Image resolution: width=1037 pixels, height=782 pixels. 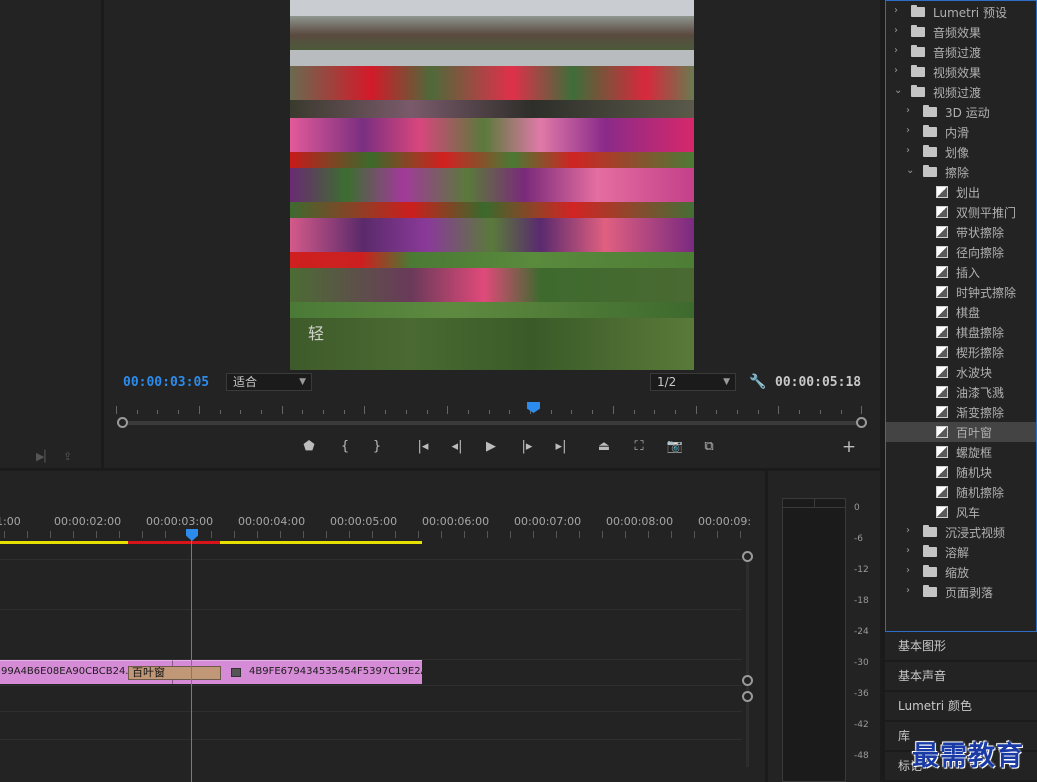 I want to click on compare-view-button: ⧉, so click(x=709, y=447).